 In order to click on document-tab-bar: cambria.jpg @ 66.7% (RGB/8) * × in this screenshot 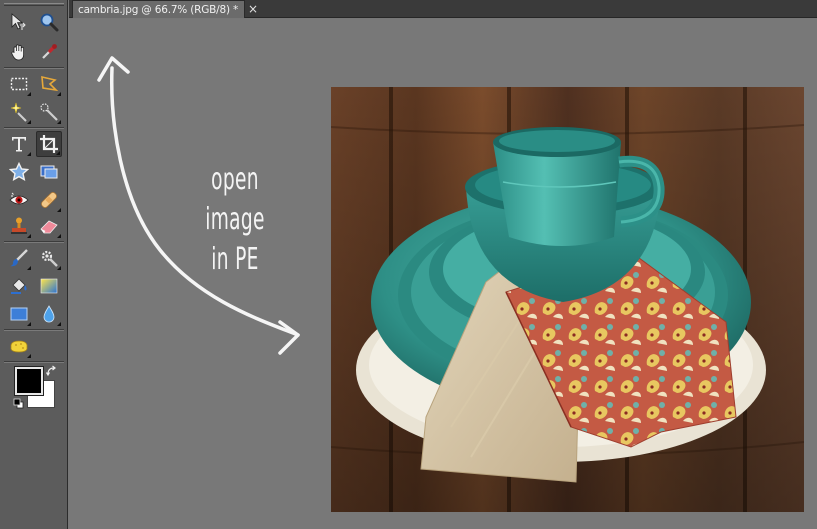, I will do `click(443, 9)`.